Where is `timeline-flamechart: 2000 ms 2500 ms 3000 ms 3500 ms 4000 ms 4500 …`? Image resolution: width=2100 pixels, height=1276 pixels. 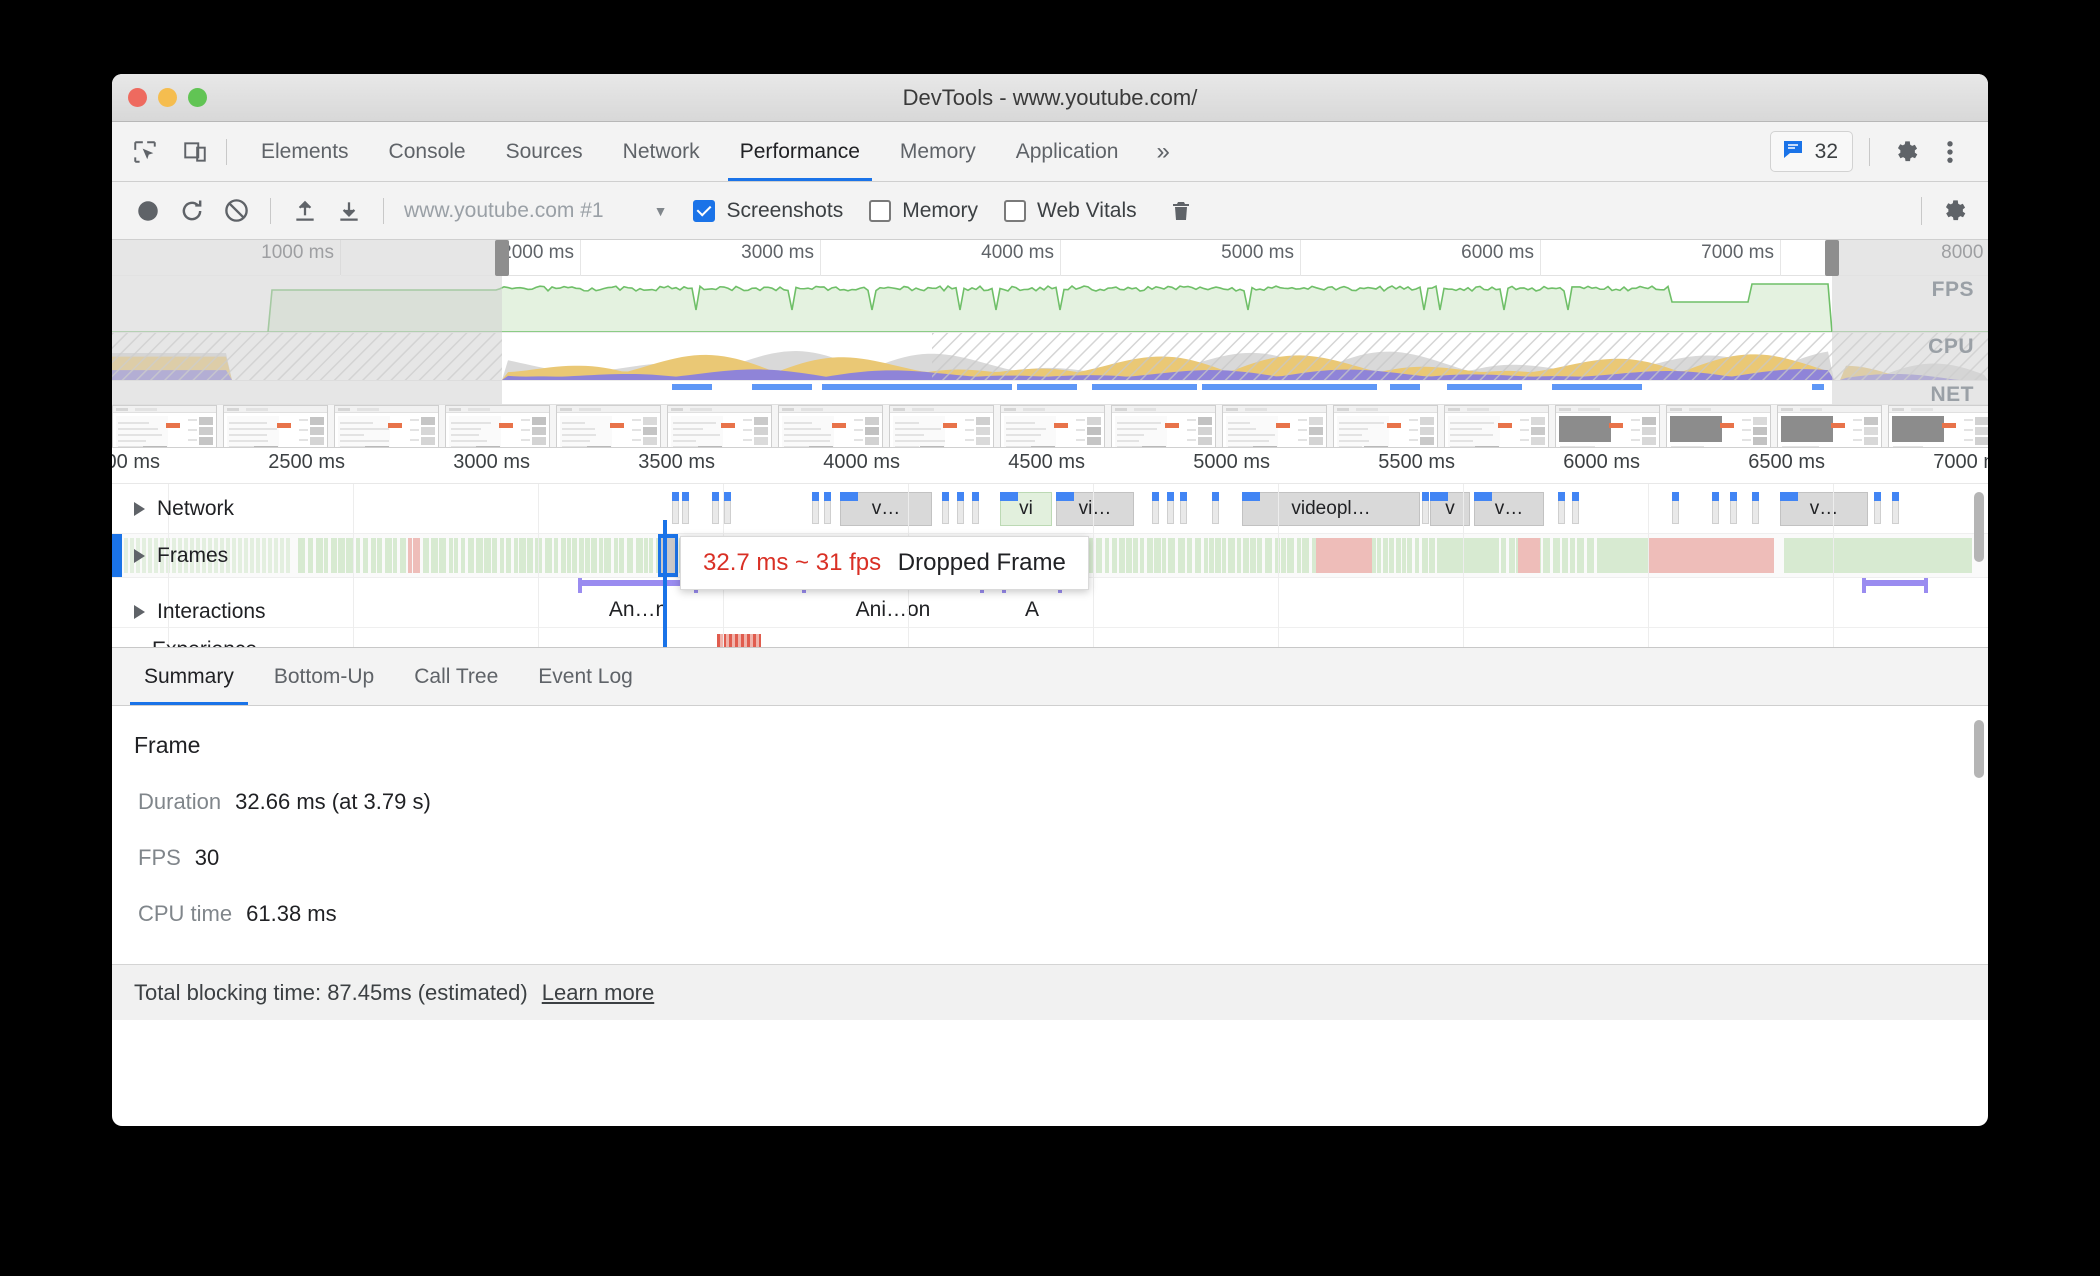 timeline-flamechart: 2000 ms 2500 ms 3000 ms 3500 ms 4000 ms 4500 … is located at coordinates (1050, 548).